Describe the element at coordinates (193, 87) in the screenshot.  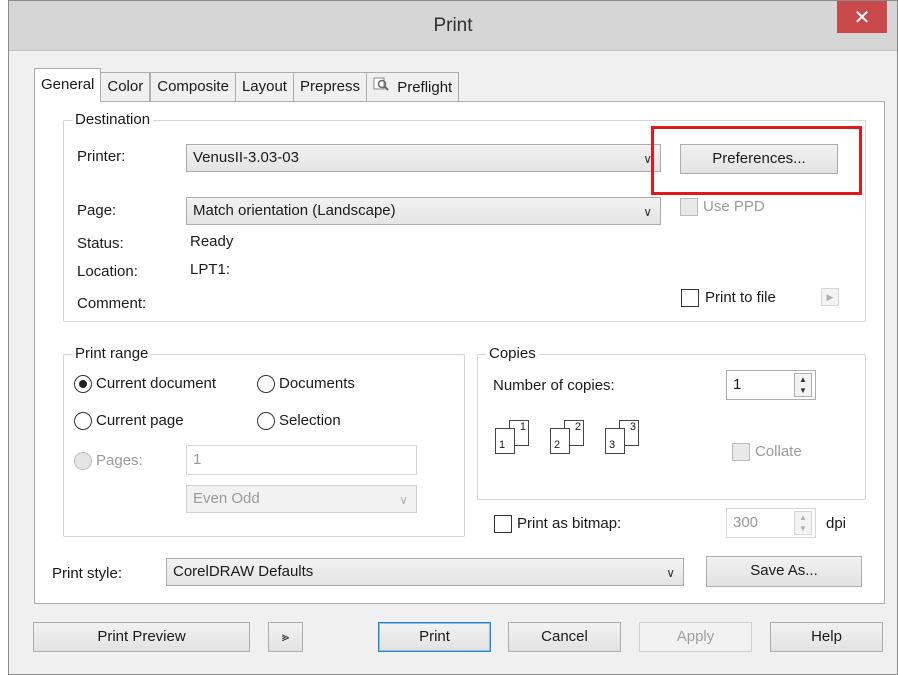
I see `tab-composite: Composite` at that location.